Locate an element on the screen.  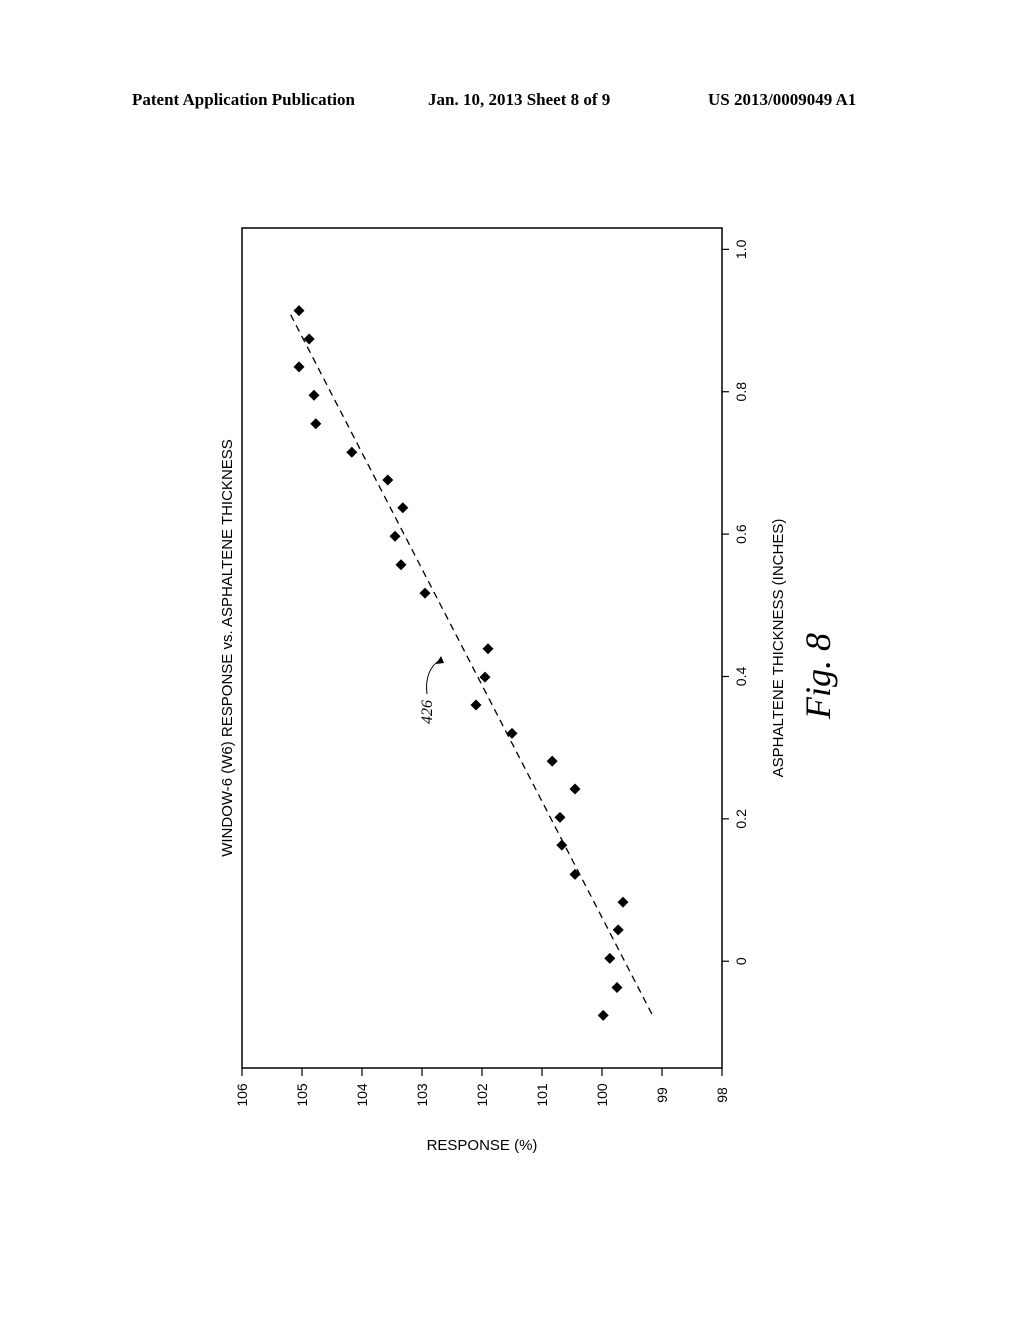
thickness-axis-ticks: 0 0.2 0.4 0.6 0.8 1.0 is located at coordinates (735, 602).